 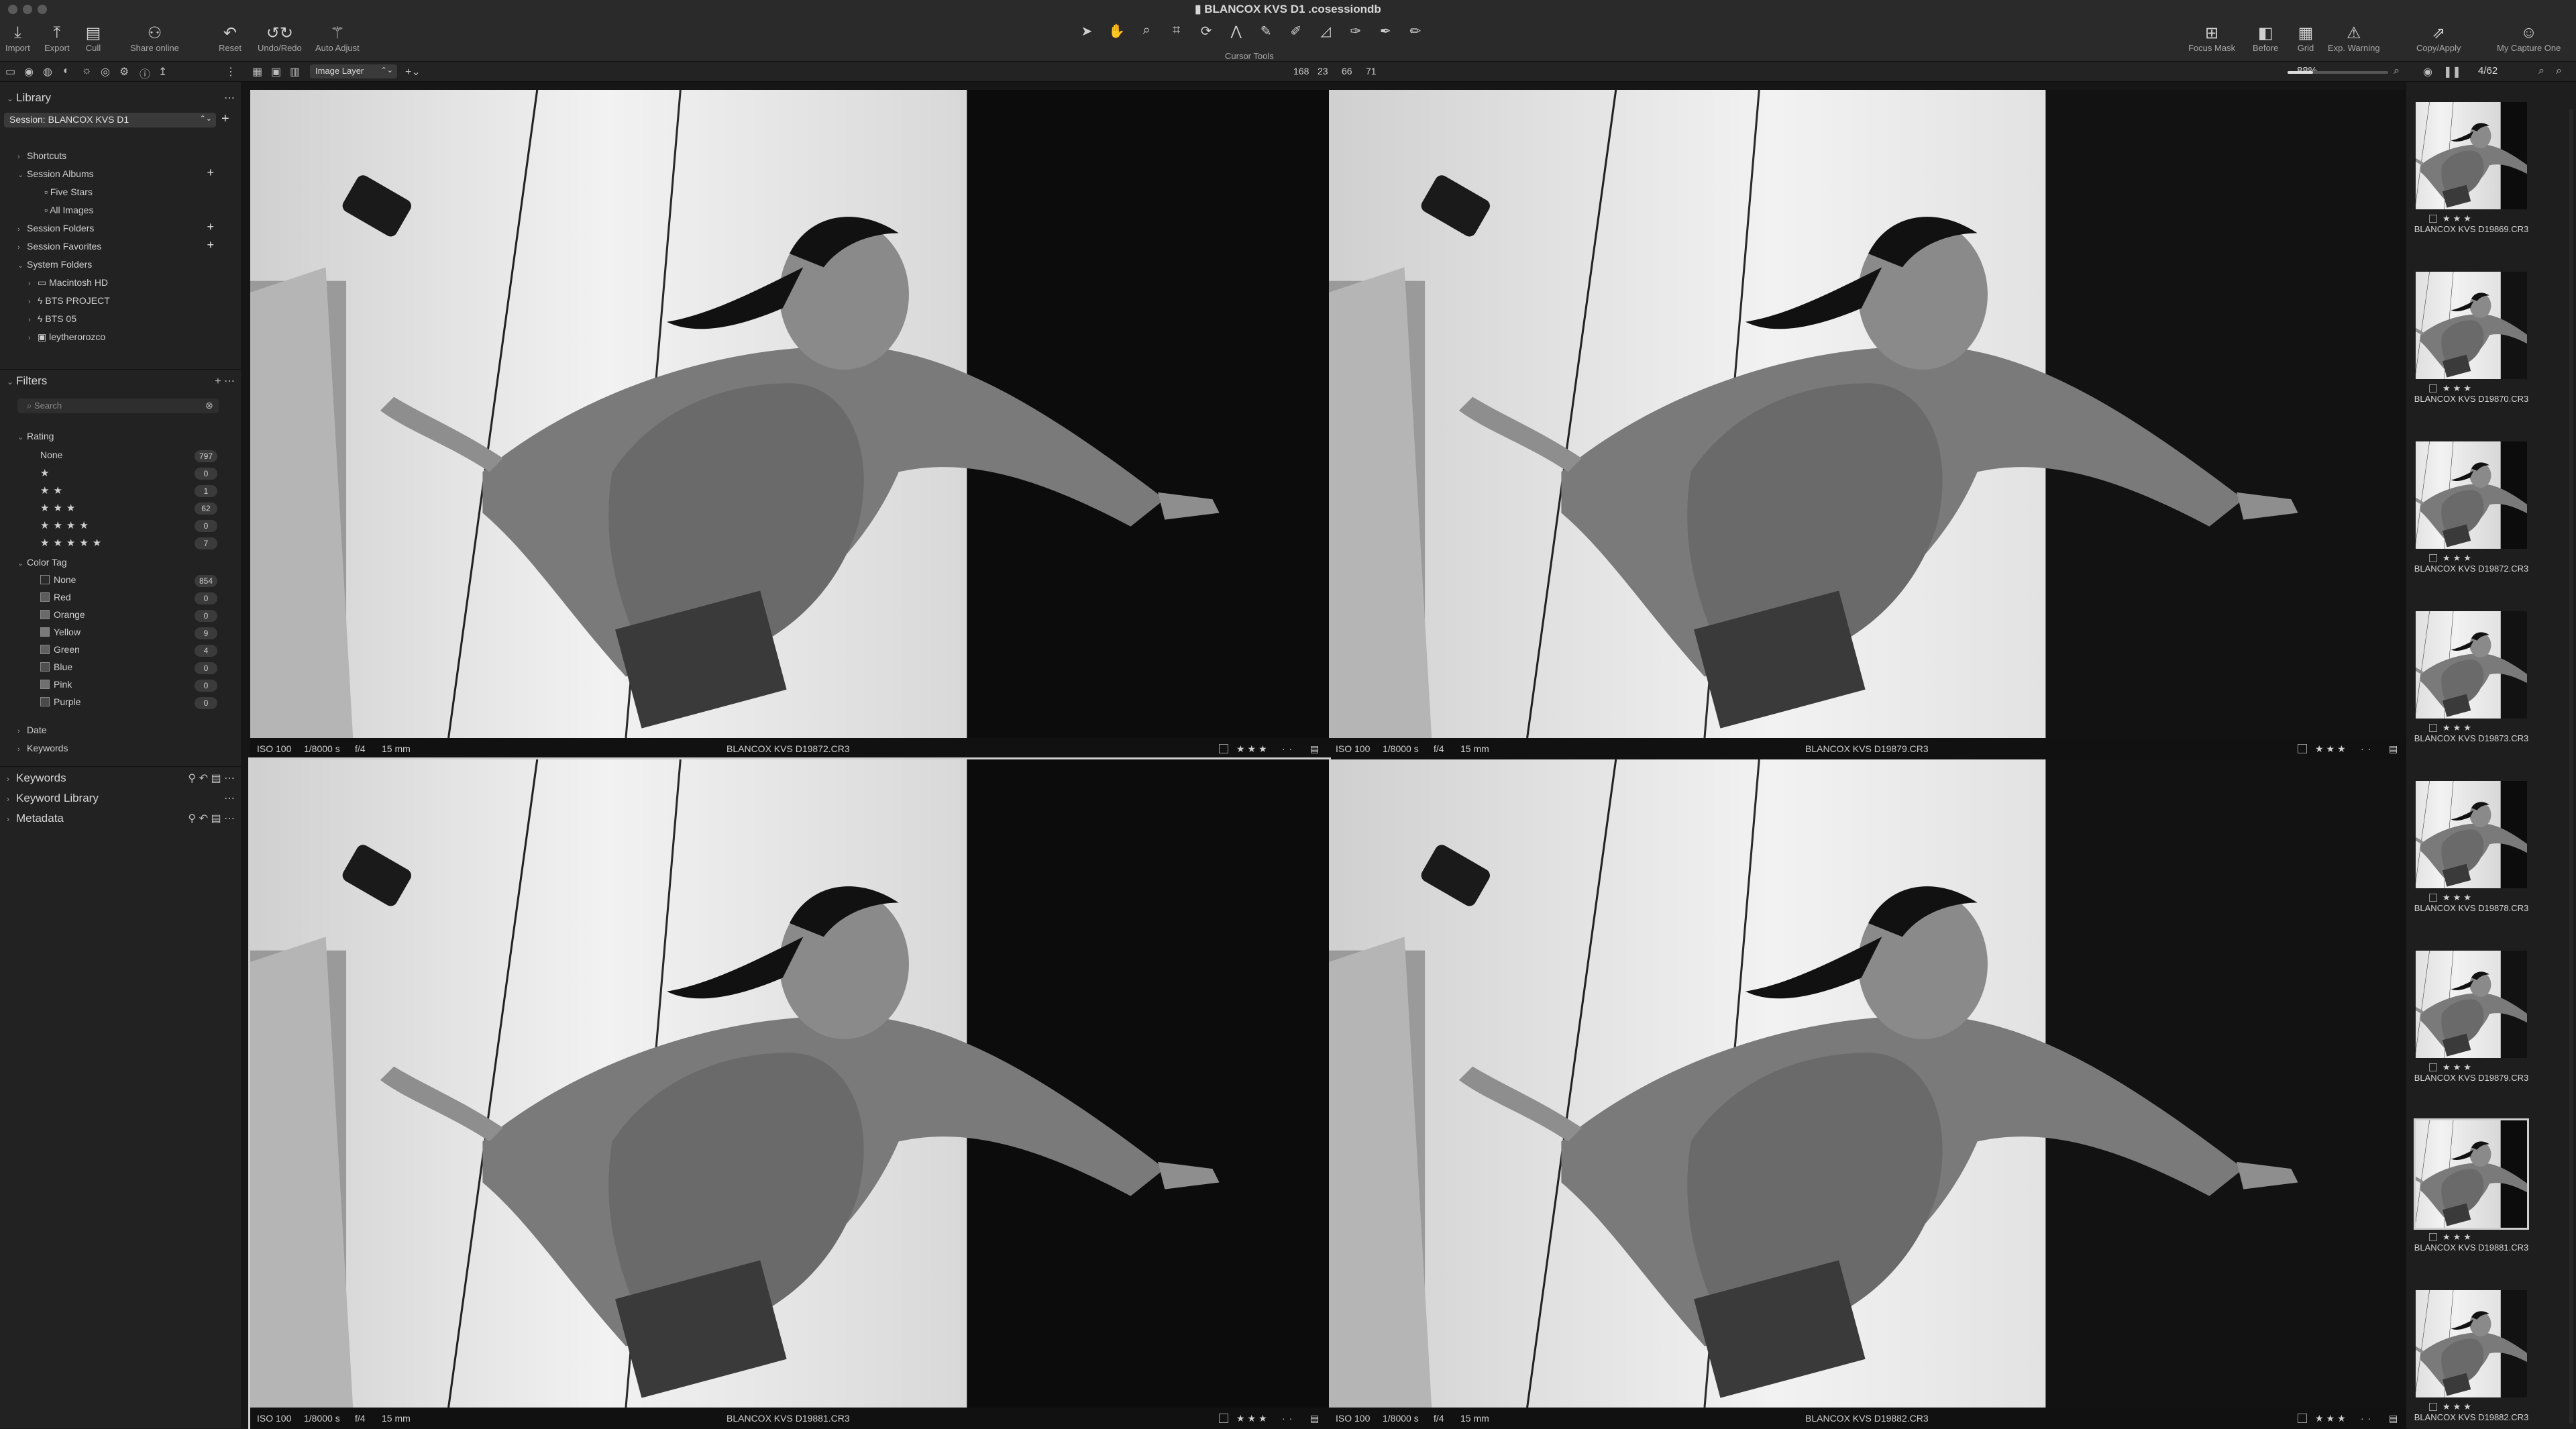 I want to click on zoom-tool-icon: ⌕, so click(x=1146, y=31).